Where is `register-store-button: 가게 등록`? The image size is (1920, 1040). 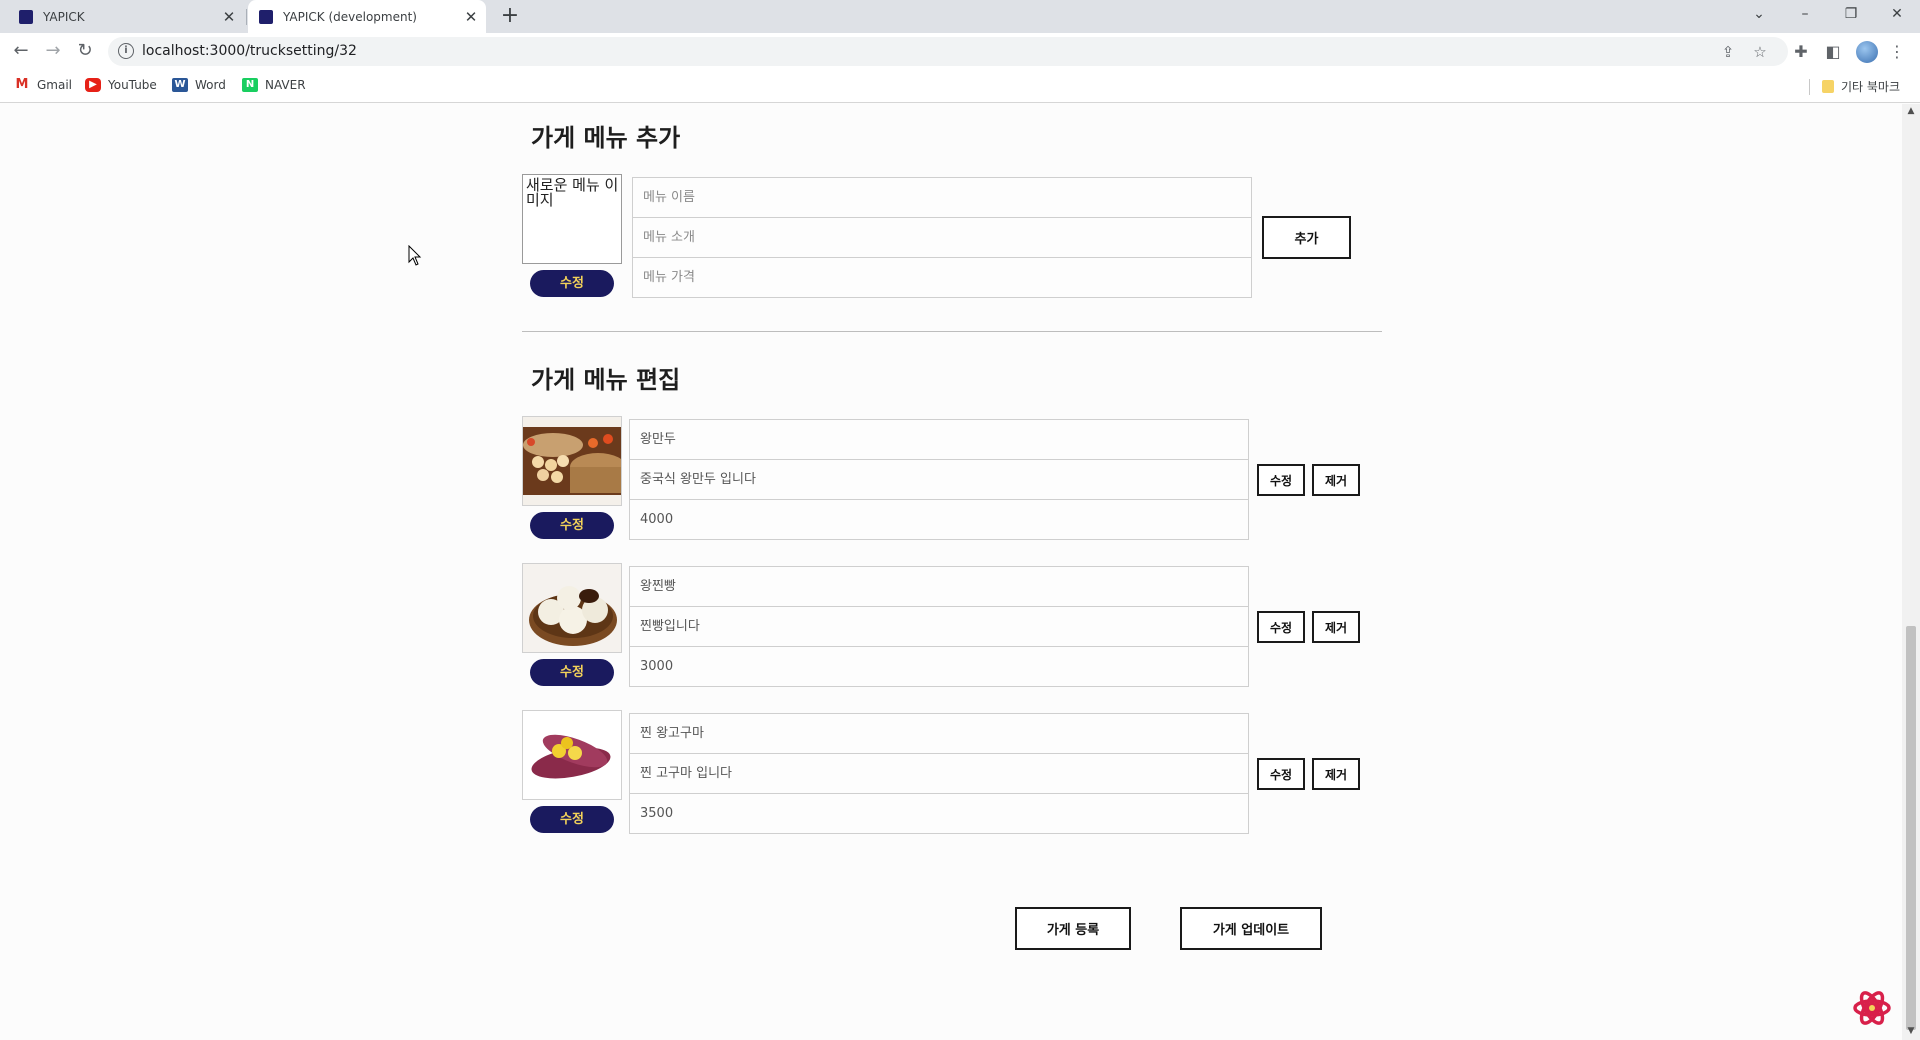
register-store-button: 가게 등록 is located at coordinates (1073, 928).